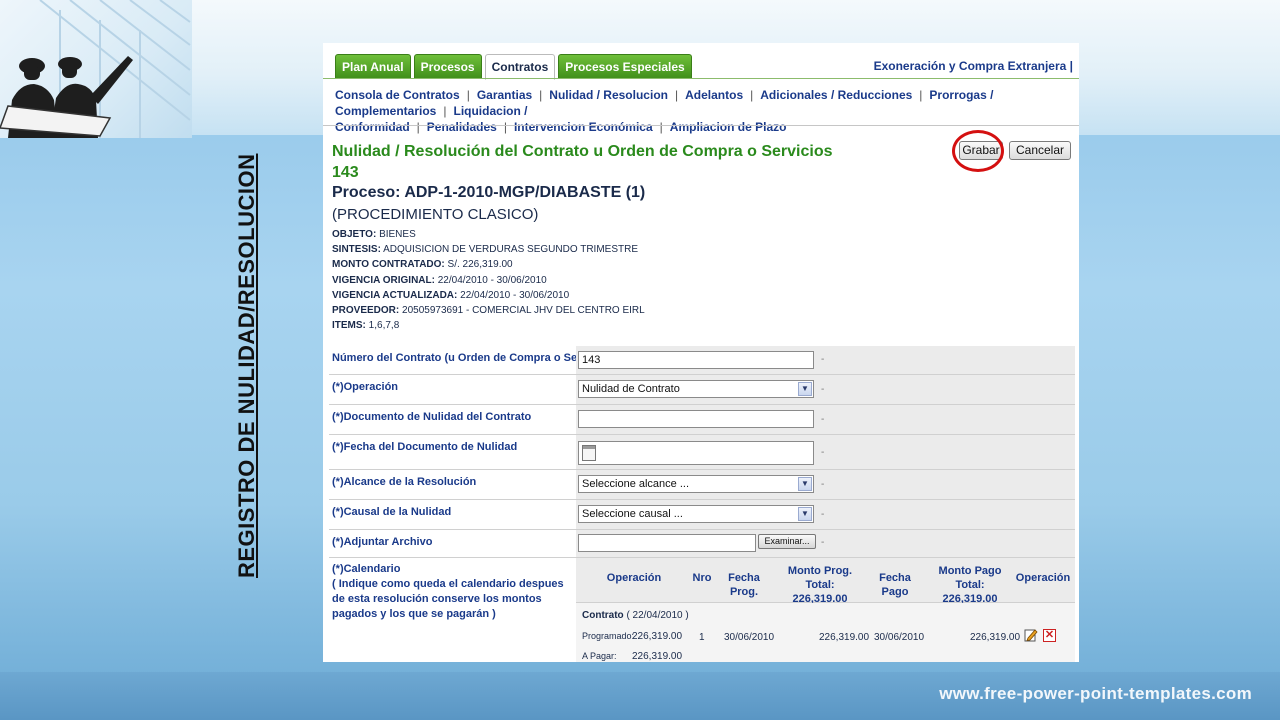 The width and height of the screenshot is (1280, 720). I want to click on tab-contratos: Contratos, so click(520, 67).